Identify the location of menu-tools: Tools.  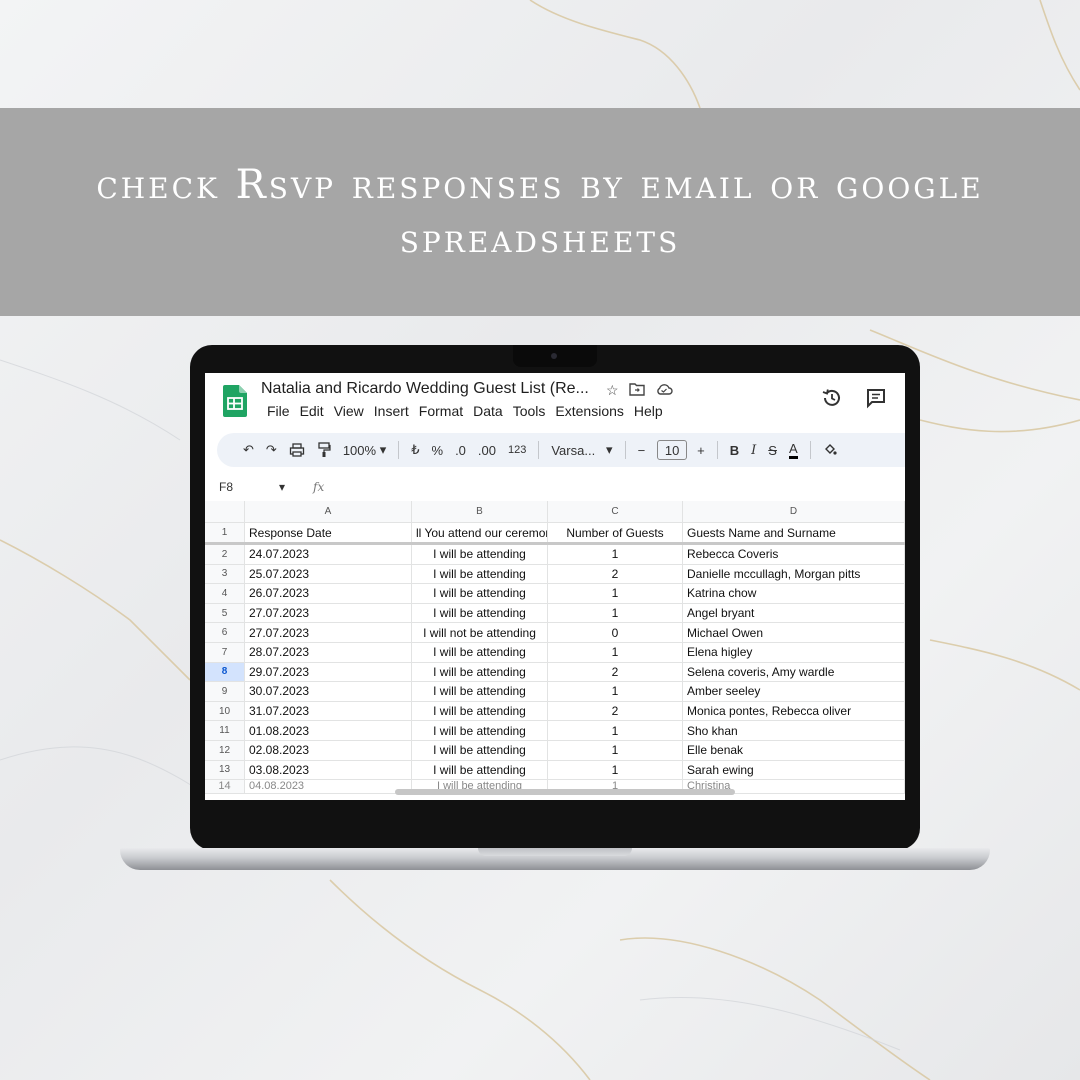
(529, 411).